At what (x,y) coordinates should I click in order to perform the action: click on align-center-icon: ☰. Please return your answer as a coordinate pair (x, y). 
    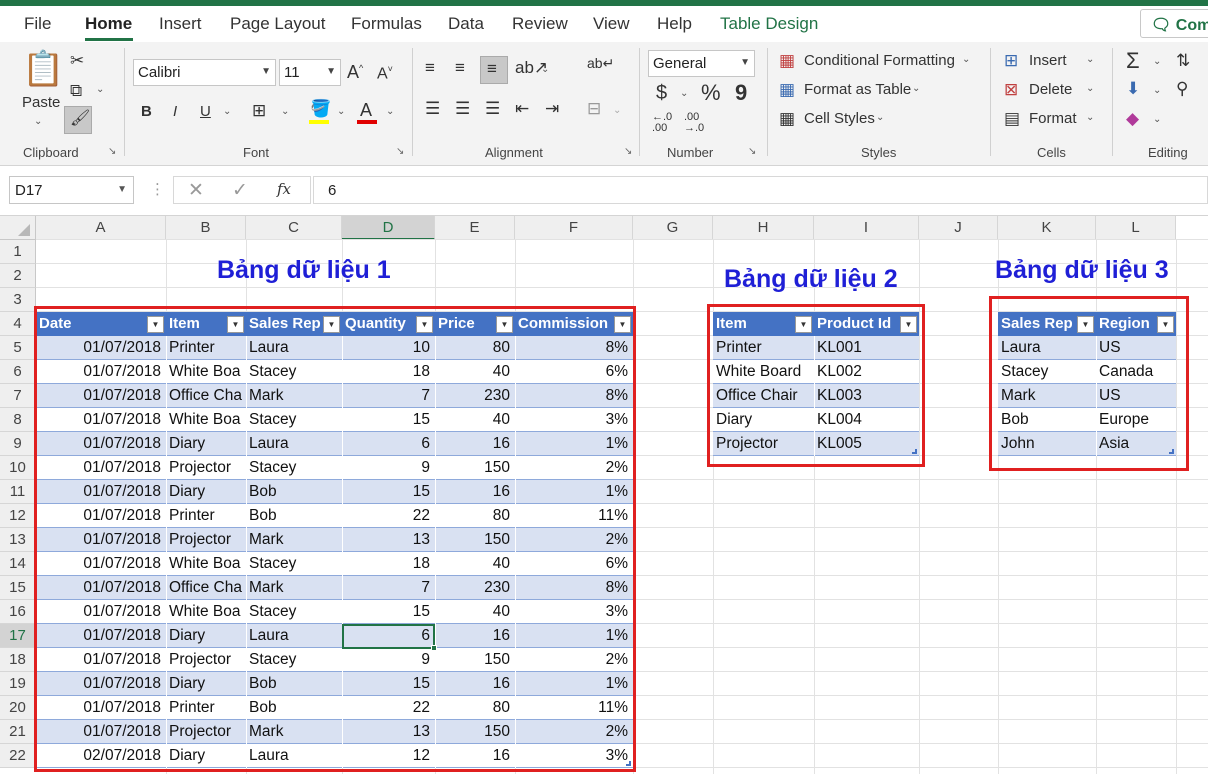
    Looking at the image, I should click on (462, 108).